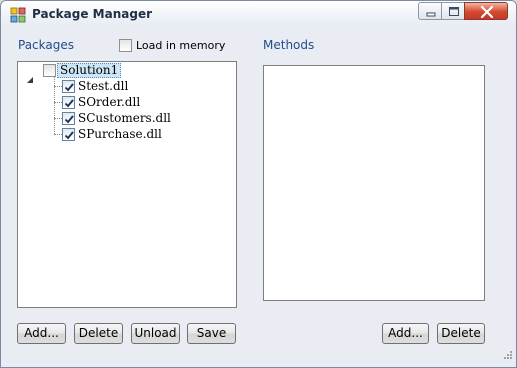 The image size is (517, 368). What do you see at coordinates (289, 45) in the screenshot?
I see `methods-label: Methods` at bounding box center [289, 45].